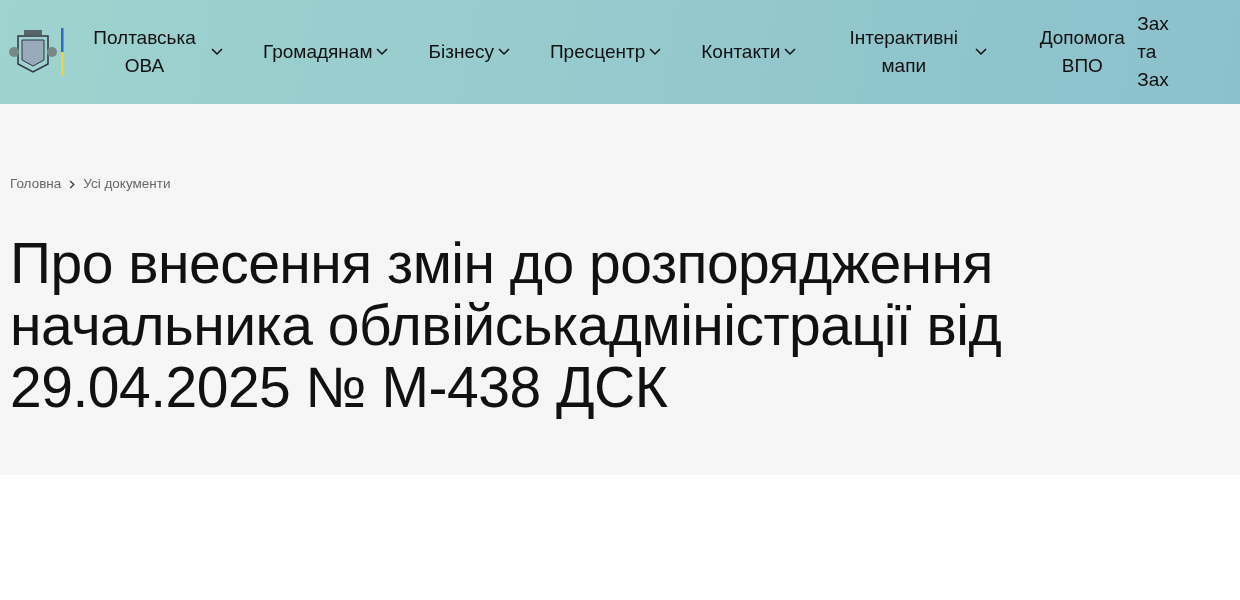  Describe the element at coordinates (127, 184) in the screenshot. I see `breadcrumb-link: Усі документи` at that location.